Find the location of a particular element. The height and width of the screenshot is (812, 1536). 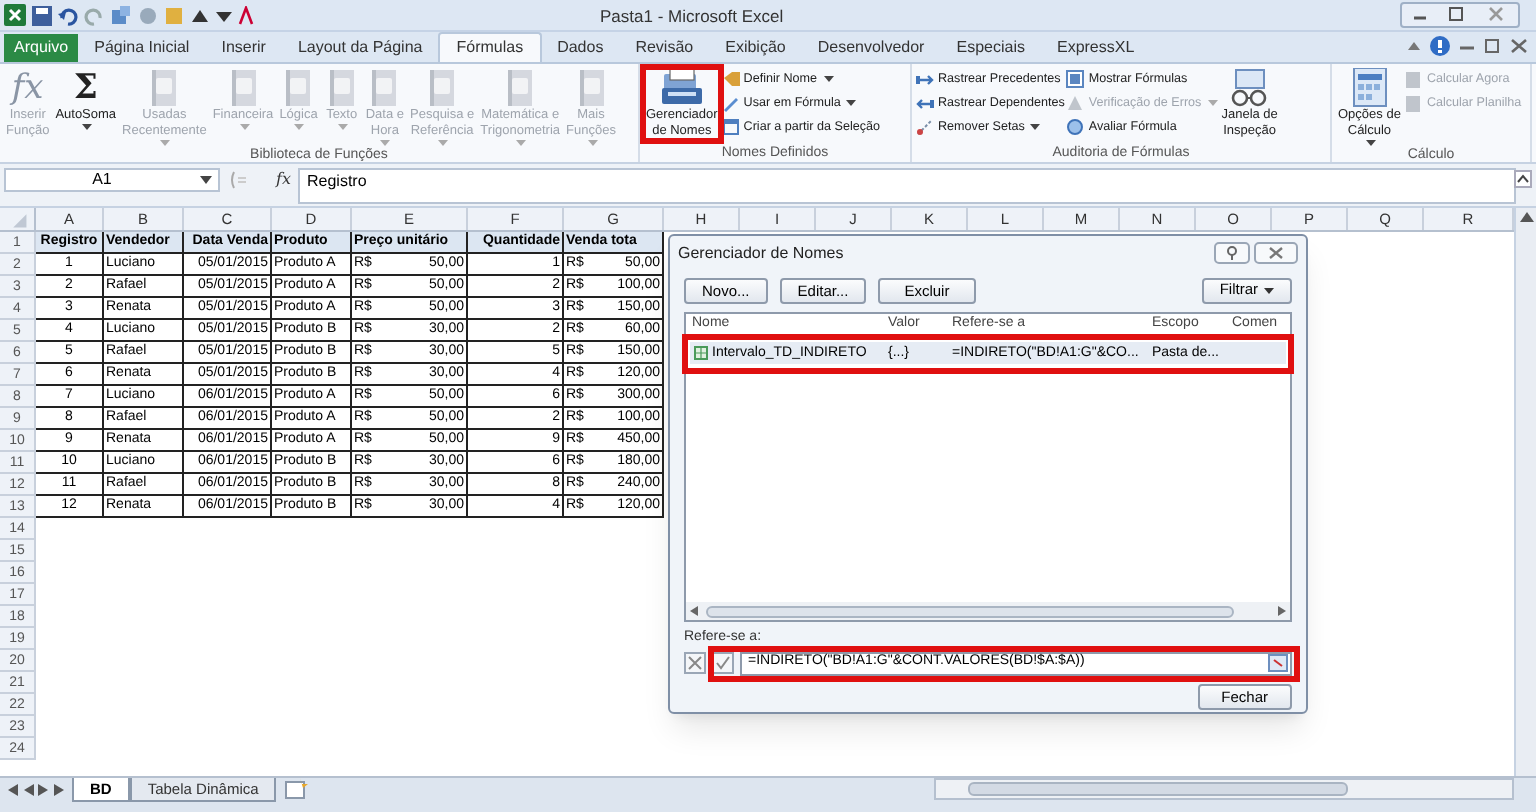

ribbon-tab: Dados is located at coordinates (580, 47).